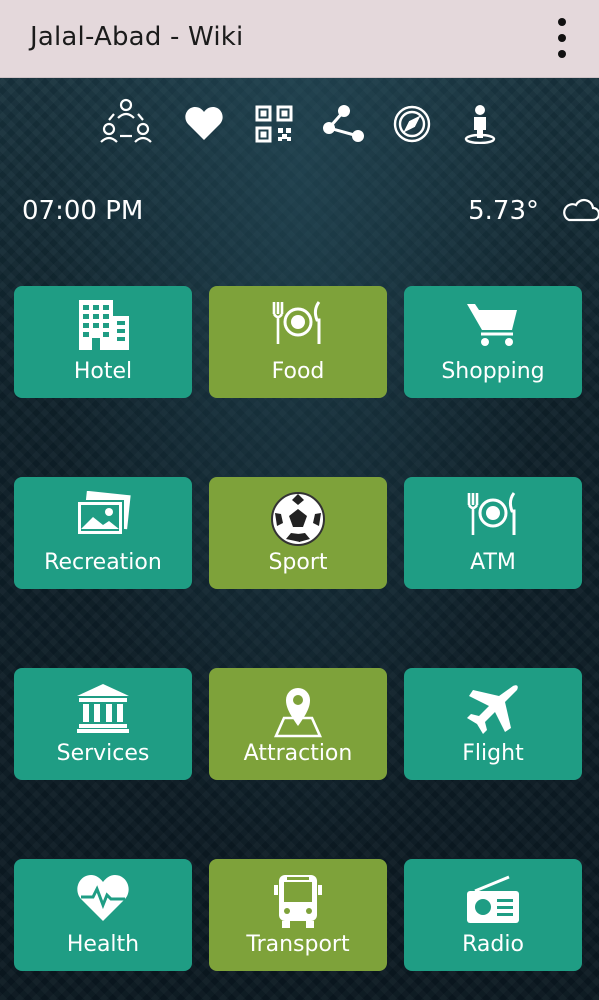  I want to click on tile-label: Flight, so click(493, 753).